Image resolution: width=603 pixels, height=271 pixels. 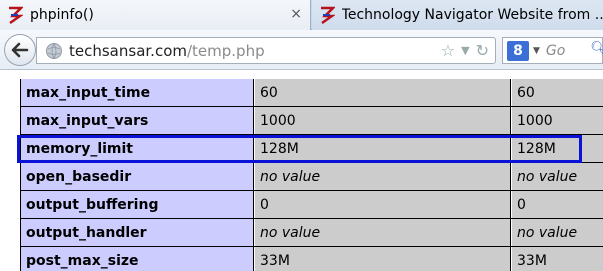 I want to click on tab-phpinfo: phpinfo() ×, so click(x=155, y=15).